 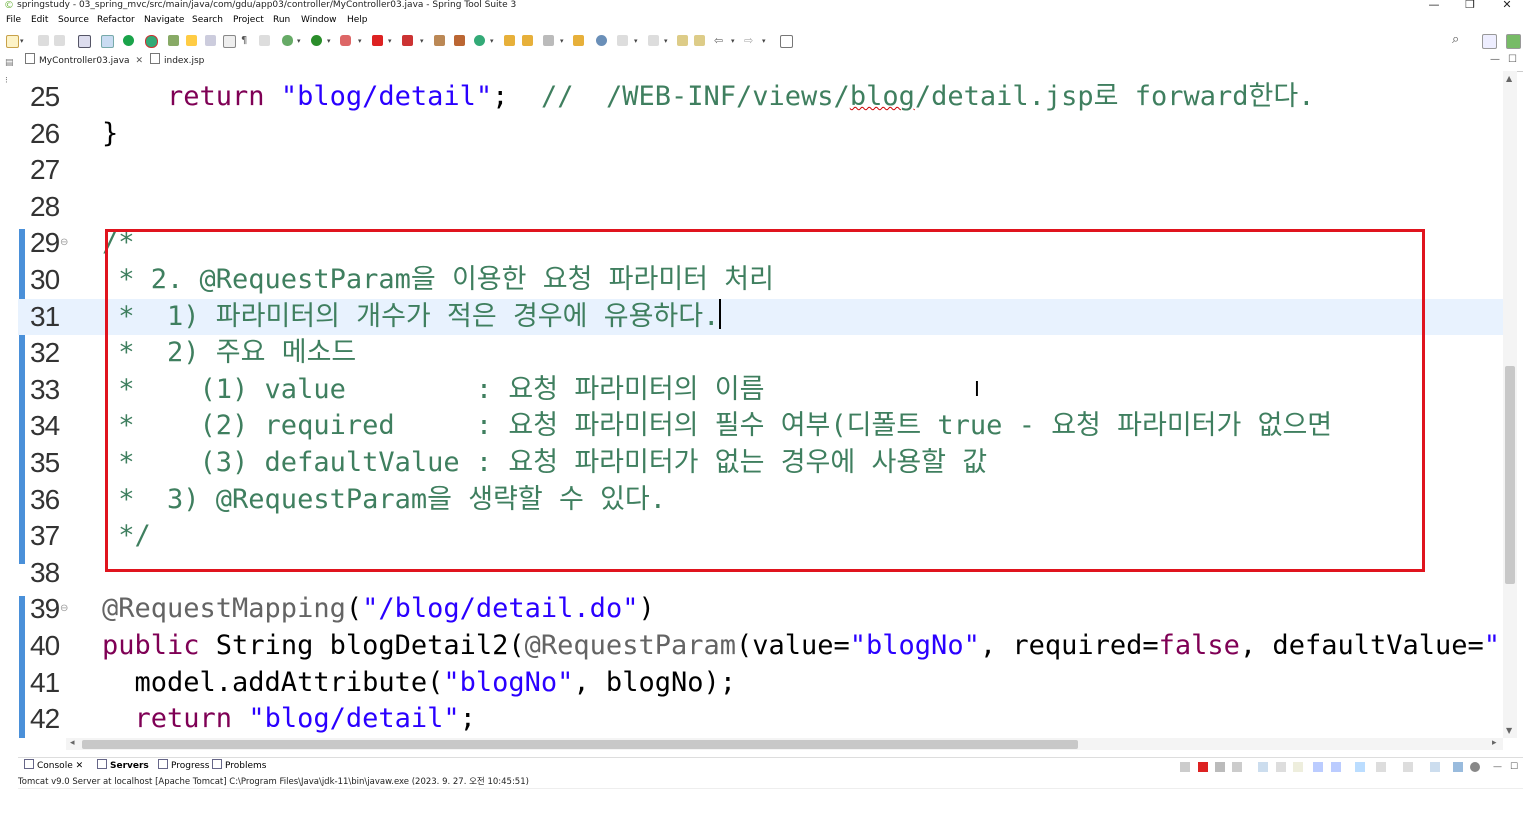 I want to click on settings-gear-icon, so click(x=1475, y=767).